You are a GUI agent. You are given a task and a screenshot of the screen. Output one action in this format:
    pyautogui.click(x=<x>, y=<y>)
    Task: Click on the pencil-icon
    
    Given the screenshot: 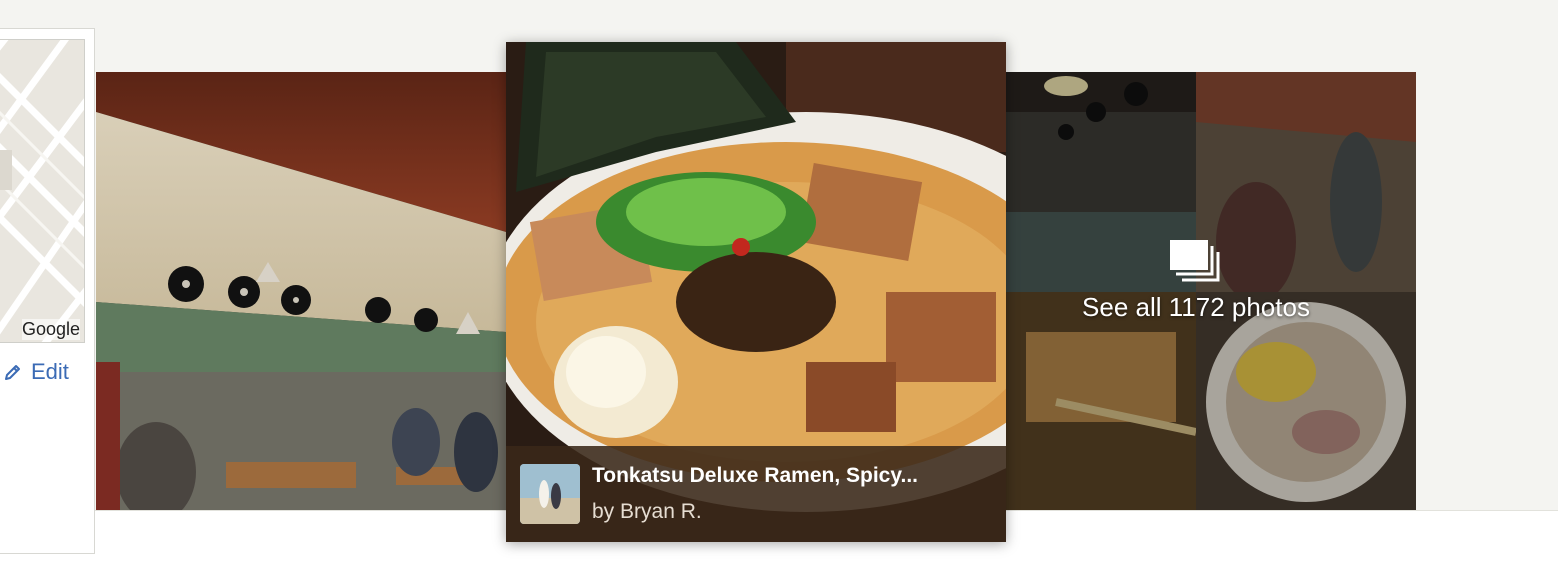 What is the action you would take?
    pyautogui.click(x=12, y=372)
    